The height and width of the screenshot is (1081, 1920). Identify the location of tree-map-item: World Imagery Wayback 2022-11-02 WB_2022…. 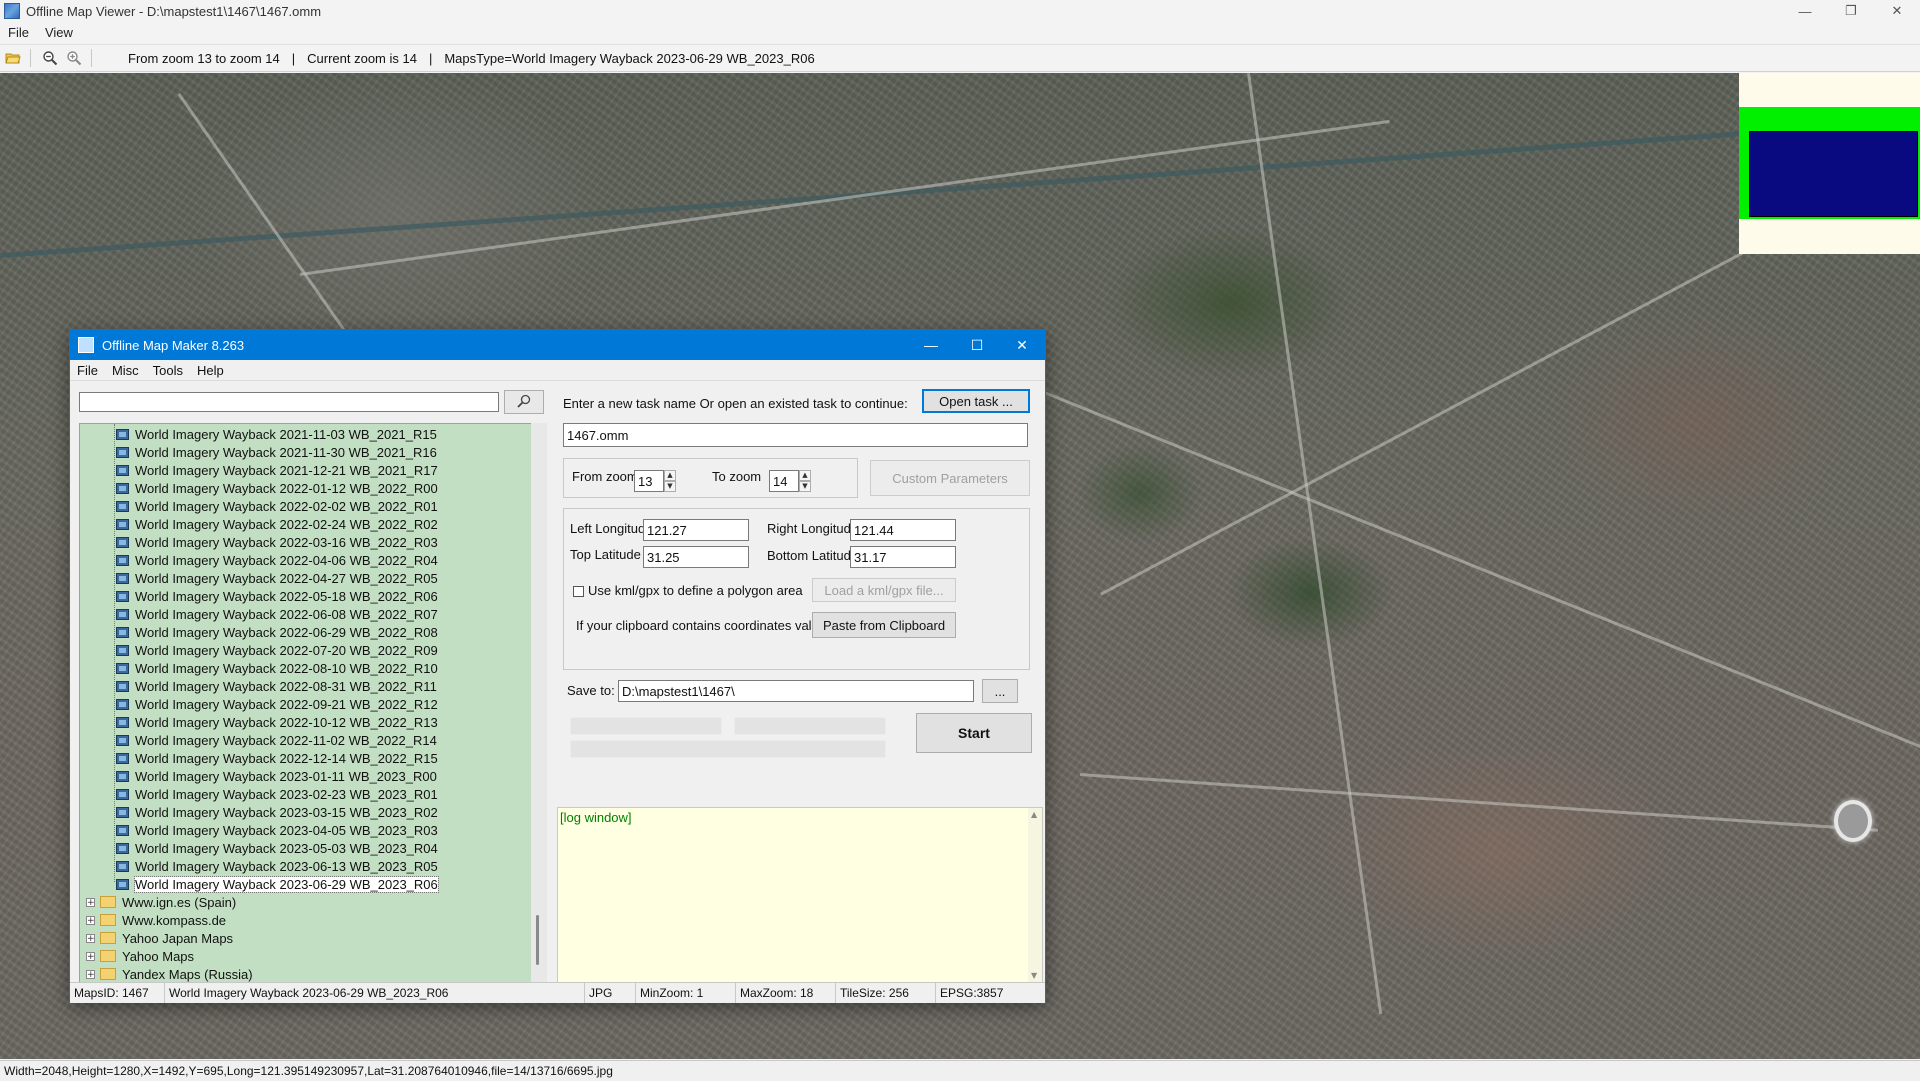
(276, 740).